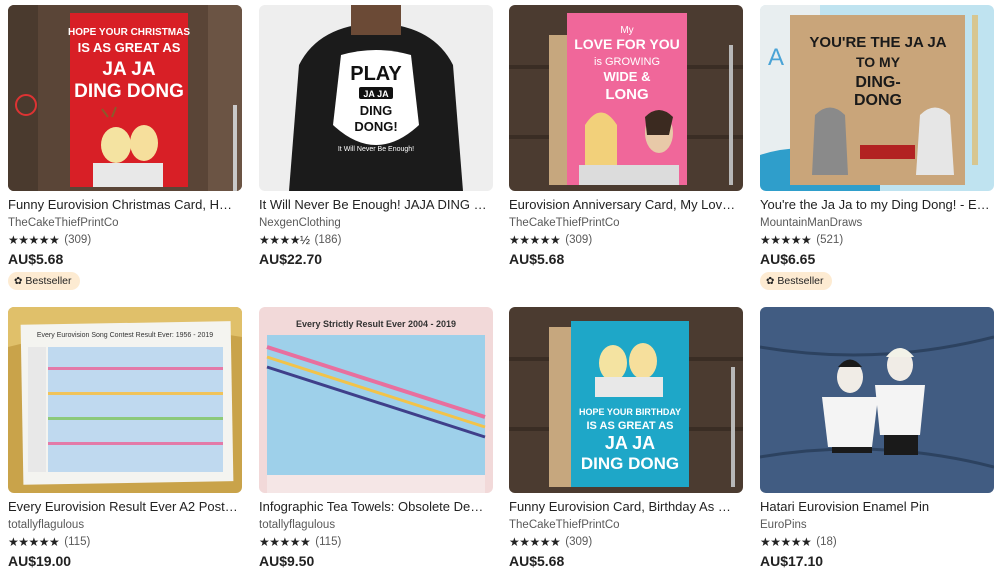  What do you see at coordinates (626, 30) in the screenshot?
I see `svg-text: My` at bounding box center [626, 30].